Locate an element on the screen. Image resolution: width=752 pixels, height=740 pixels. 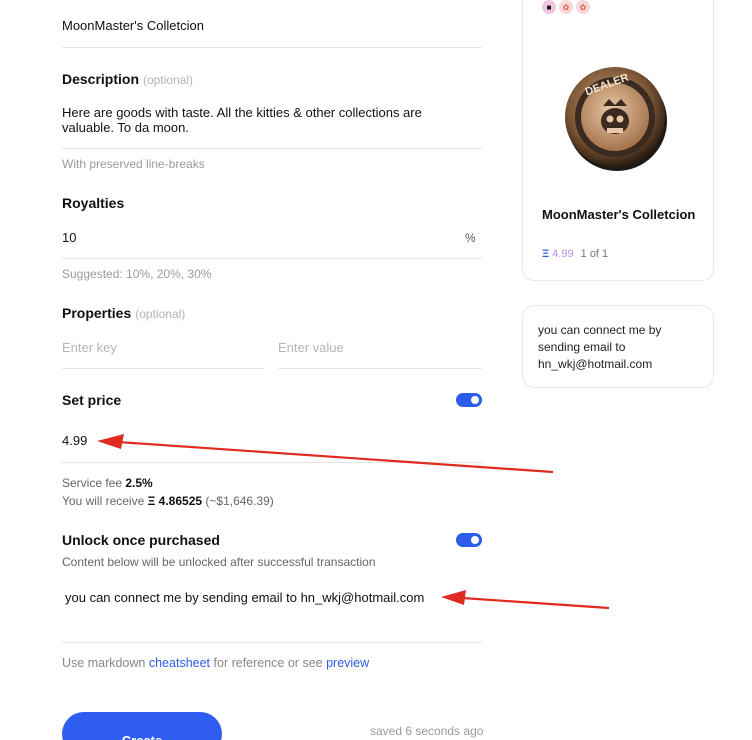
cheatsheet-link: cheatsheet is located at coordinates (179, 663).